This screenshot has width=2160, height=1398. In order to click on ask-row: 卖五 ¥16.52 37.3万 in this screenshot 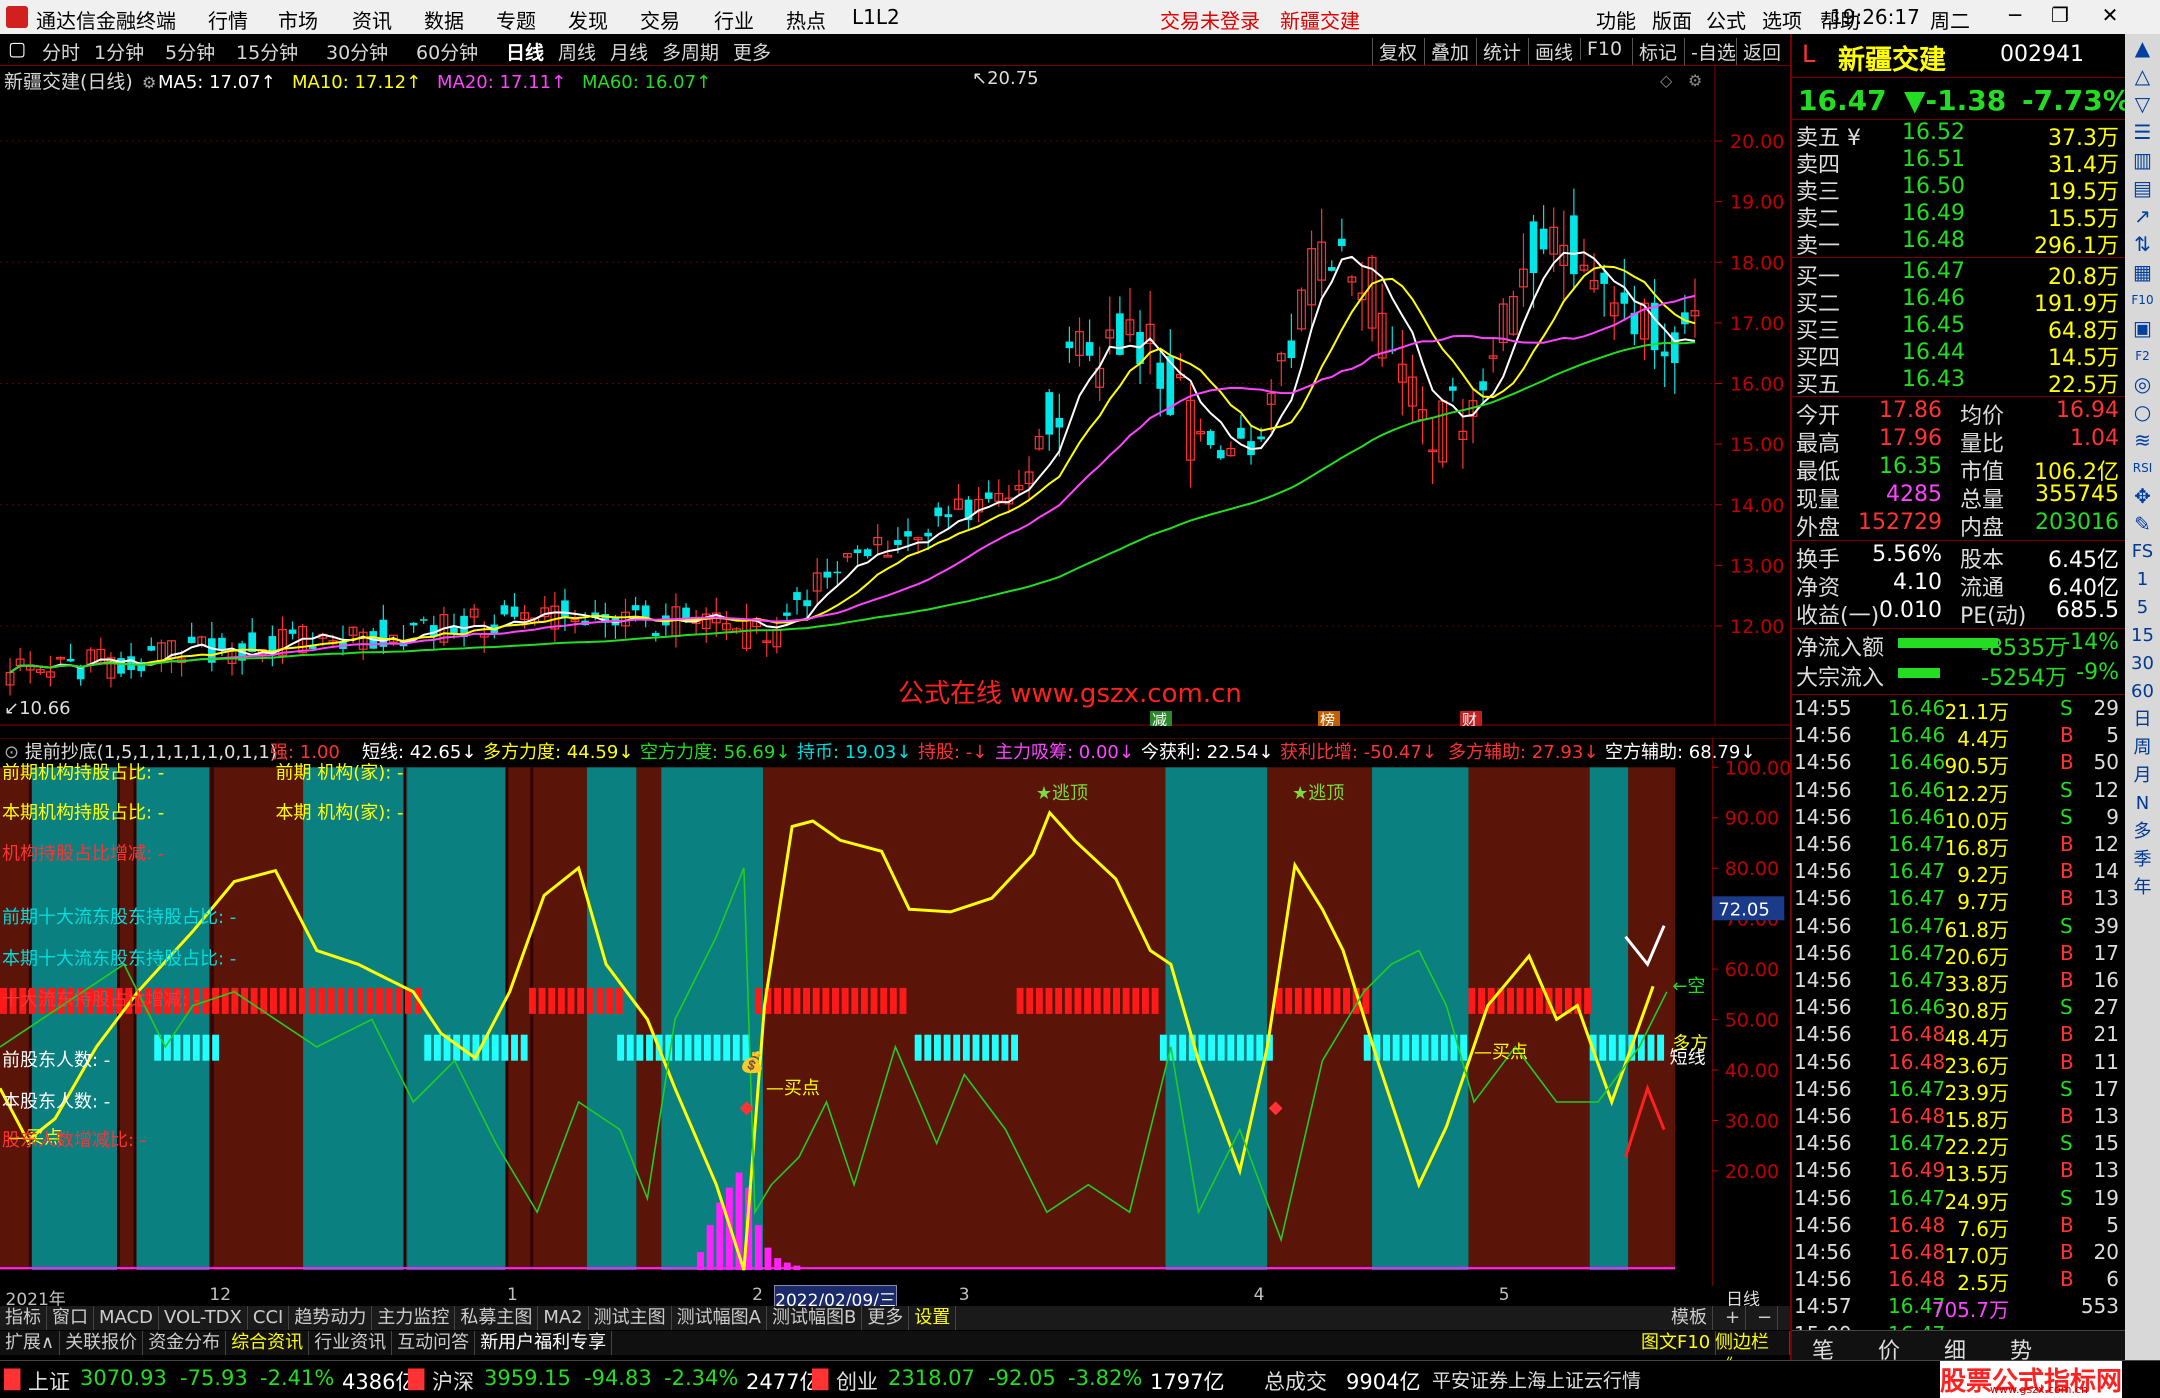, I will do `click(1959, 135)`.